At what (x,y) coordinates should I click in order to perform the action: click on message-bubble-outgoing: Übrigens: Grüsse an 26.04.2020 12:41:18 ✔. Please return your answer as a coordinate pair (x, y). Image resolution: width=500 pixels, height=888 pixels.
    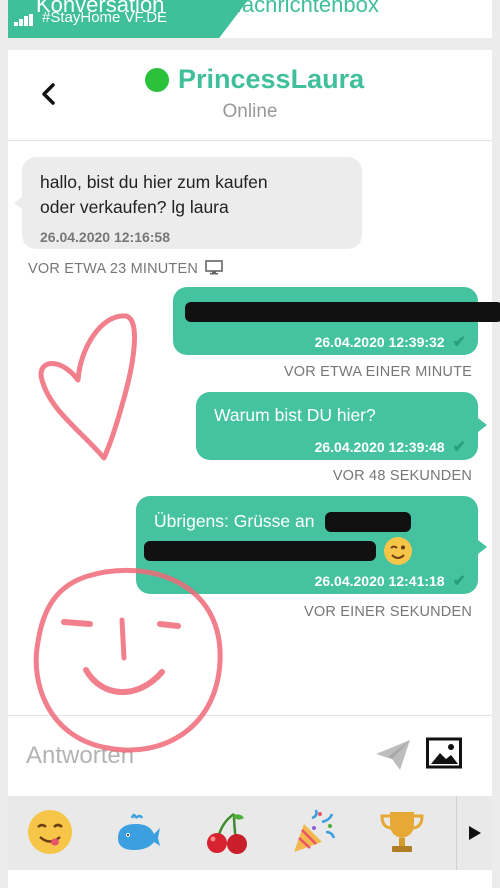
    Looking at the image, I should click on (307, 545).